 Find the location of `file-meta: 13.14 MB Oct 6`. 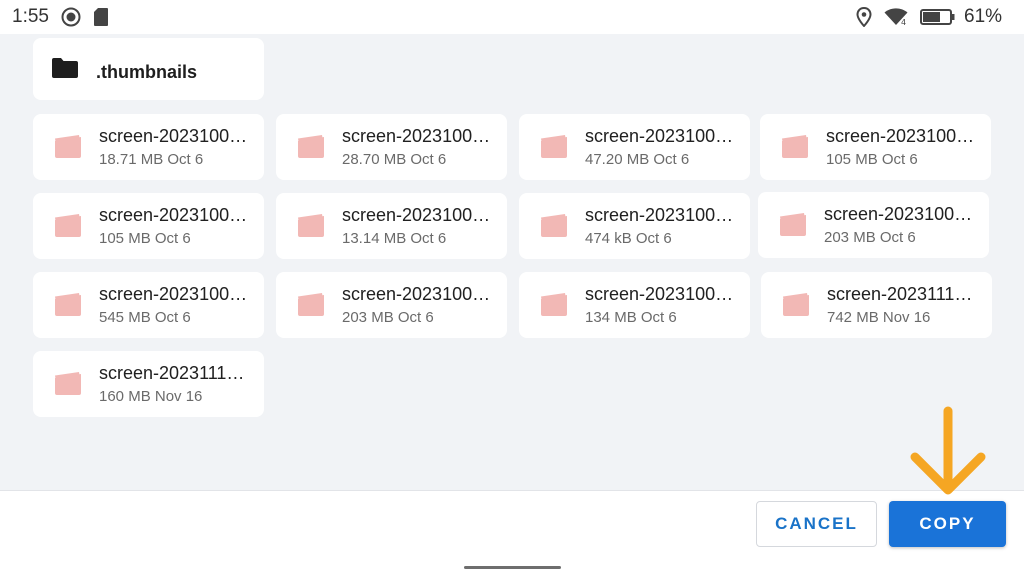

file-meta: 13.14 MB Oct 6 is located at coordinates (394, 238).